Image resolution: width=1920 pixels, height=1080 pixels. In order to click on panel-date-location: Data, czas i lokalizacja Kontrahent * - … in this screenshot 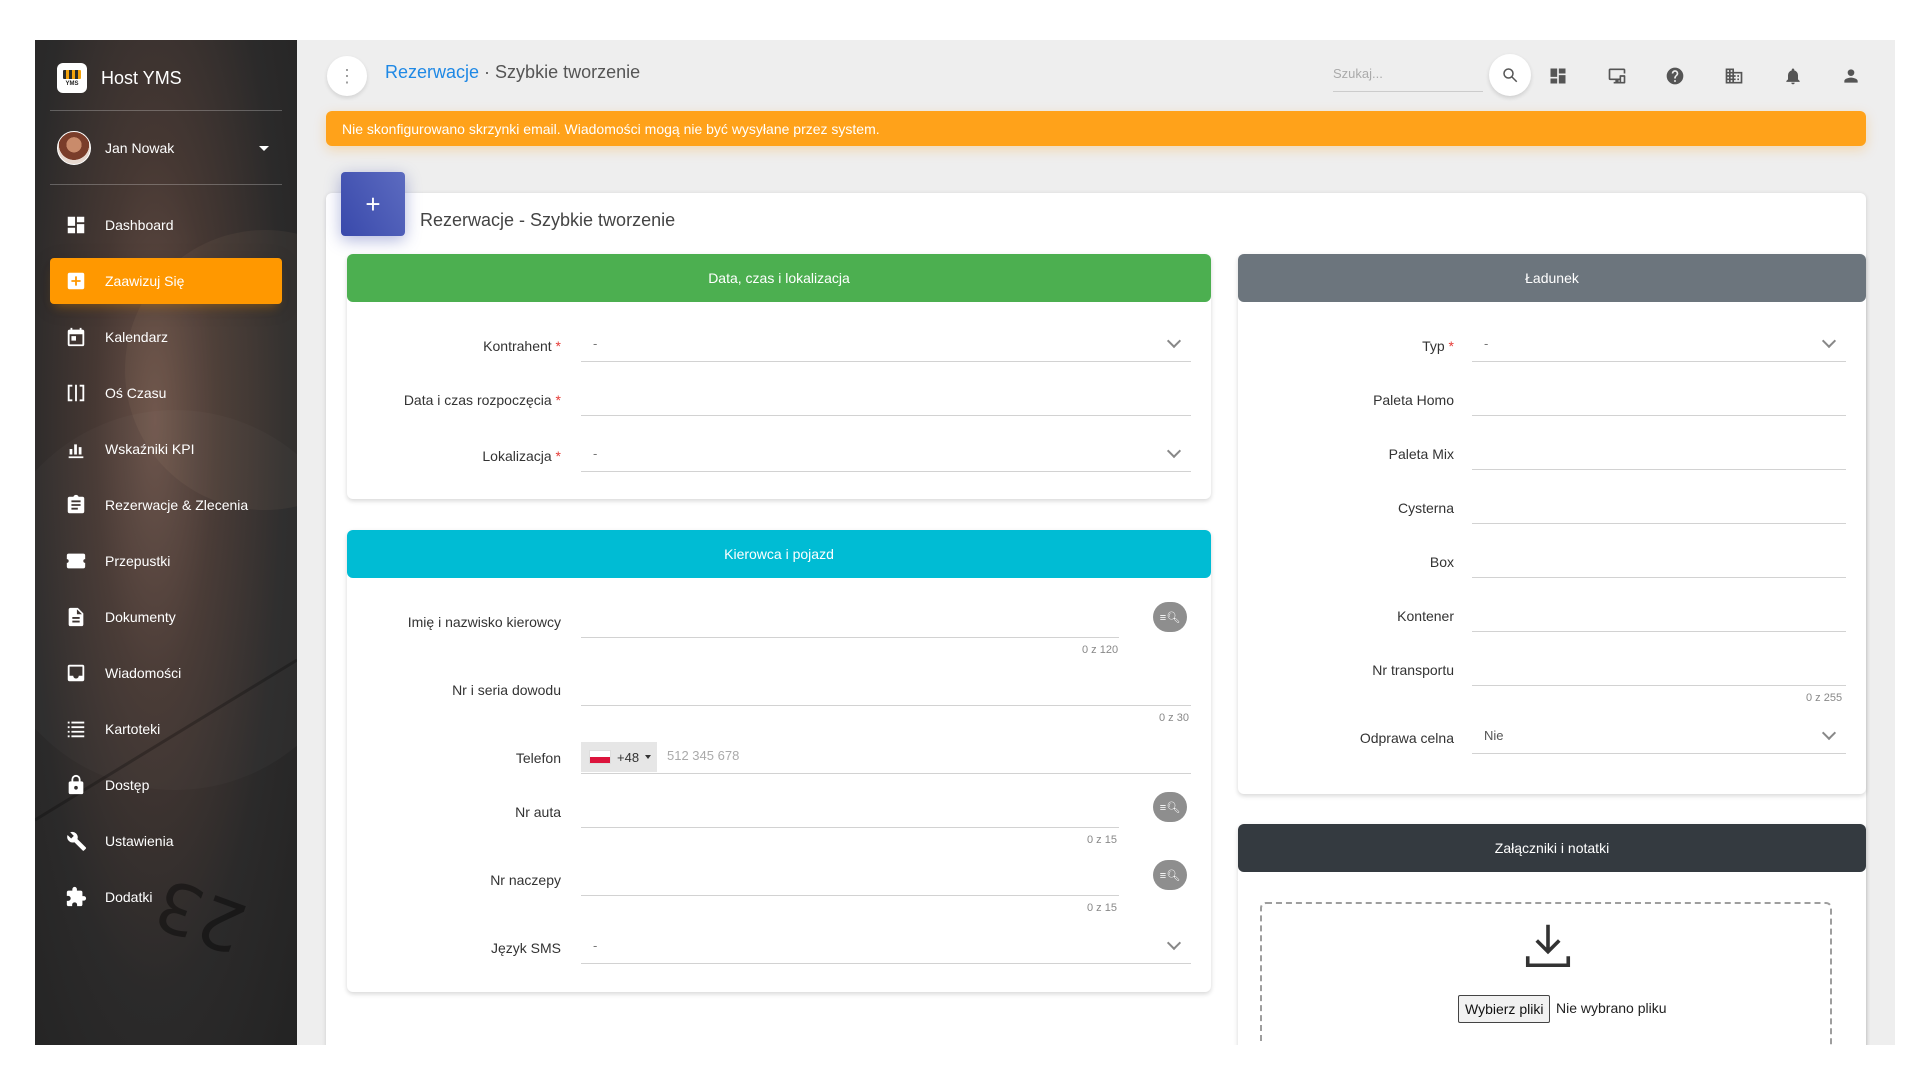, I will do `click(779, 376)`.